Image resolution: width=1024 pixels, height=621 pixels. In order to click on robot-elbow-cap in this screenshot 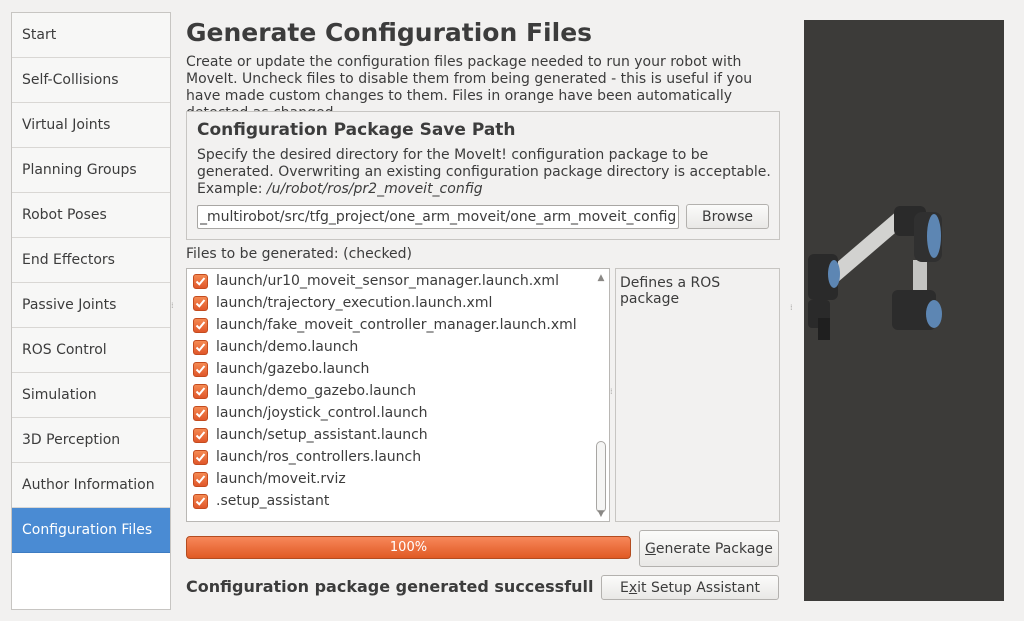, I will do `click(934, 236)`.